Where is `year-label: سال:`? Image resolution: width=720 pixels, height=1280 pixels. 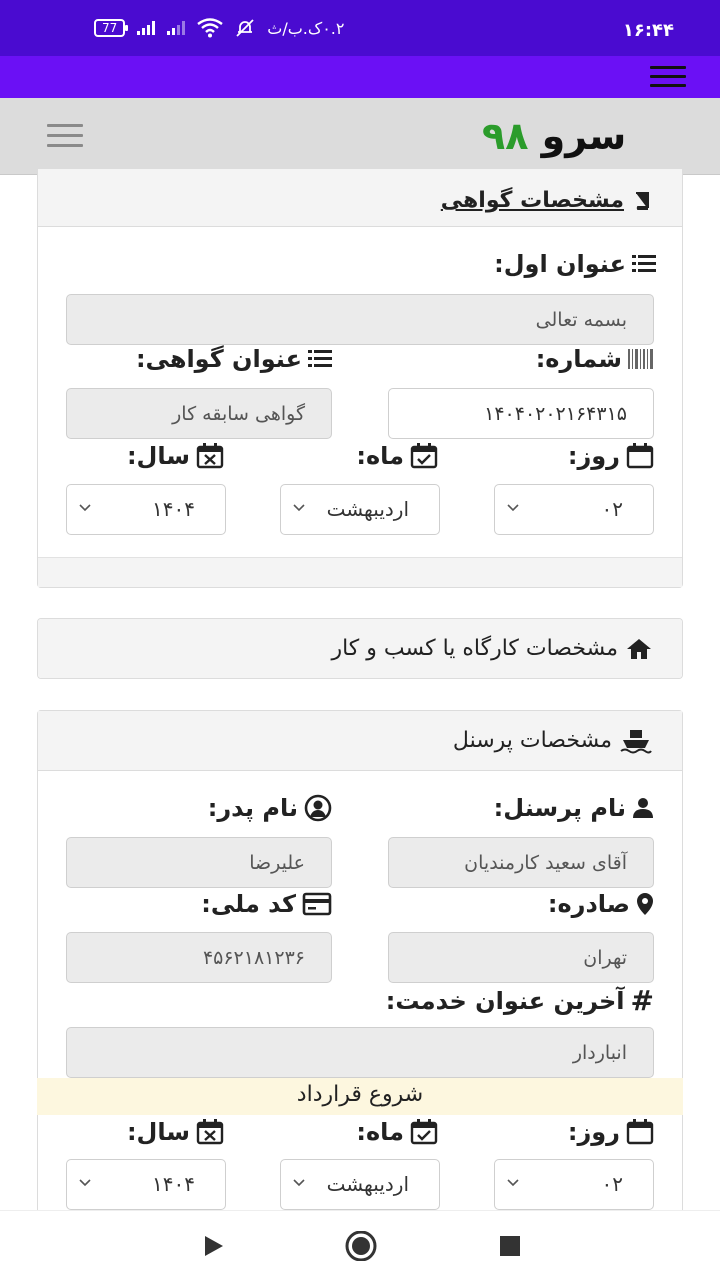
year-label: سال: is located at coordinates (175, 456).